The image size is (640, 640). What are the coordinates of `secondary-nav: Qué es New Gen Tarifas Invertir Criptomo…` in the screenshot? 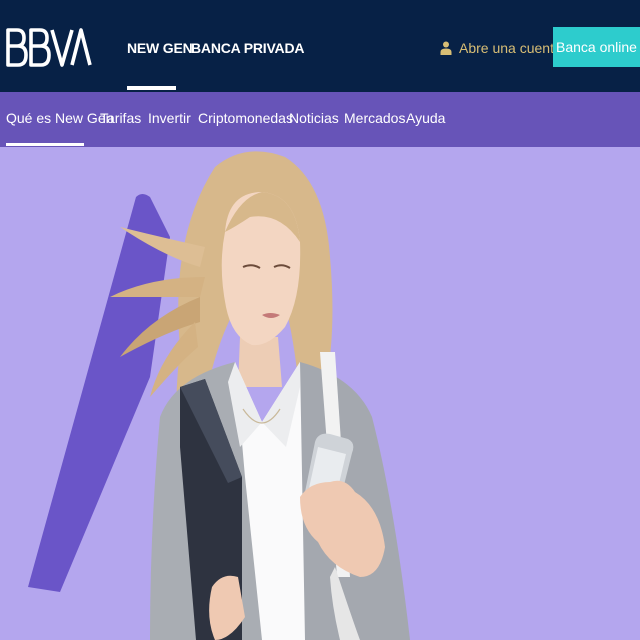 It's located at (320, 119).